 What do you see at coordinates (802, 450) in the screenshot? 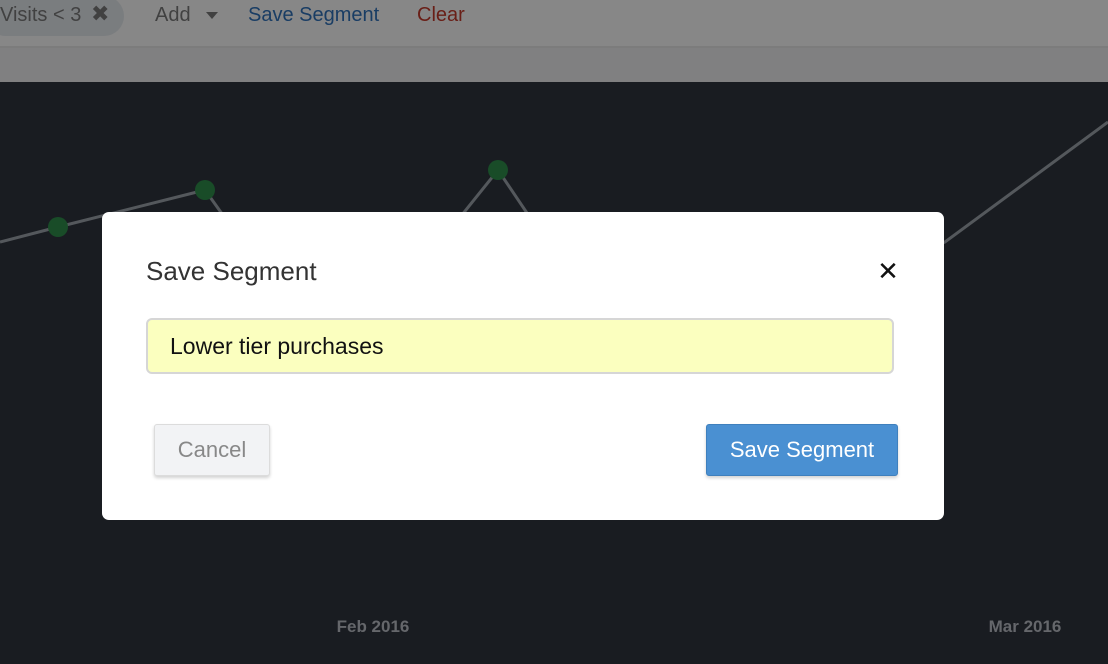
I see `save-segment-button: Save Segment` at bounding box center [802, 450].